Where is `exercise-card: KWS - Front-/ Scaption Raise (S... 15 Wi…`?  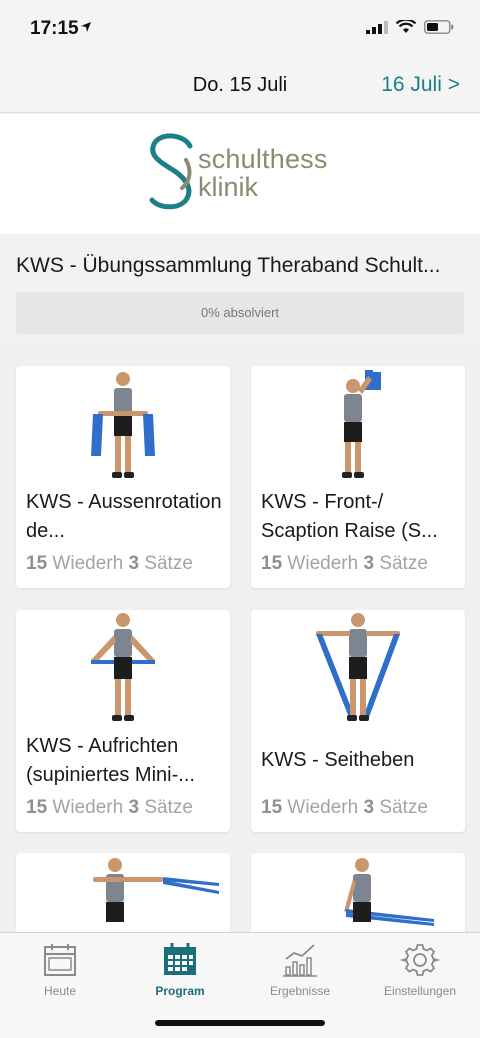
exercise-card: KWS - Front-/ Scaption Raise (S... 15 Wi… is located at coordinates (358, 477).